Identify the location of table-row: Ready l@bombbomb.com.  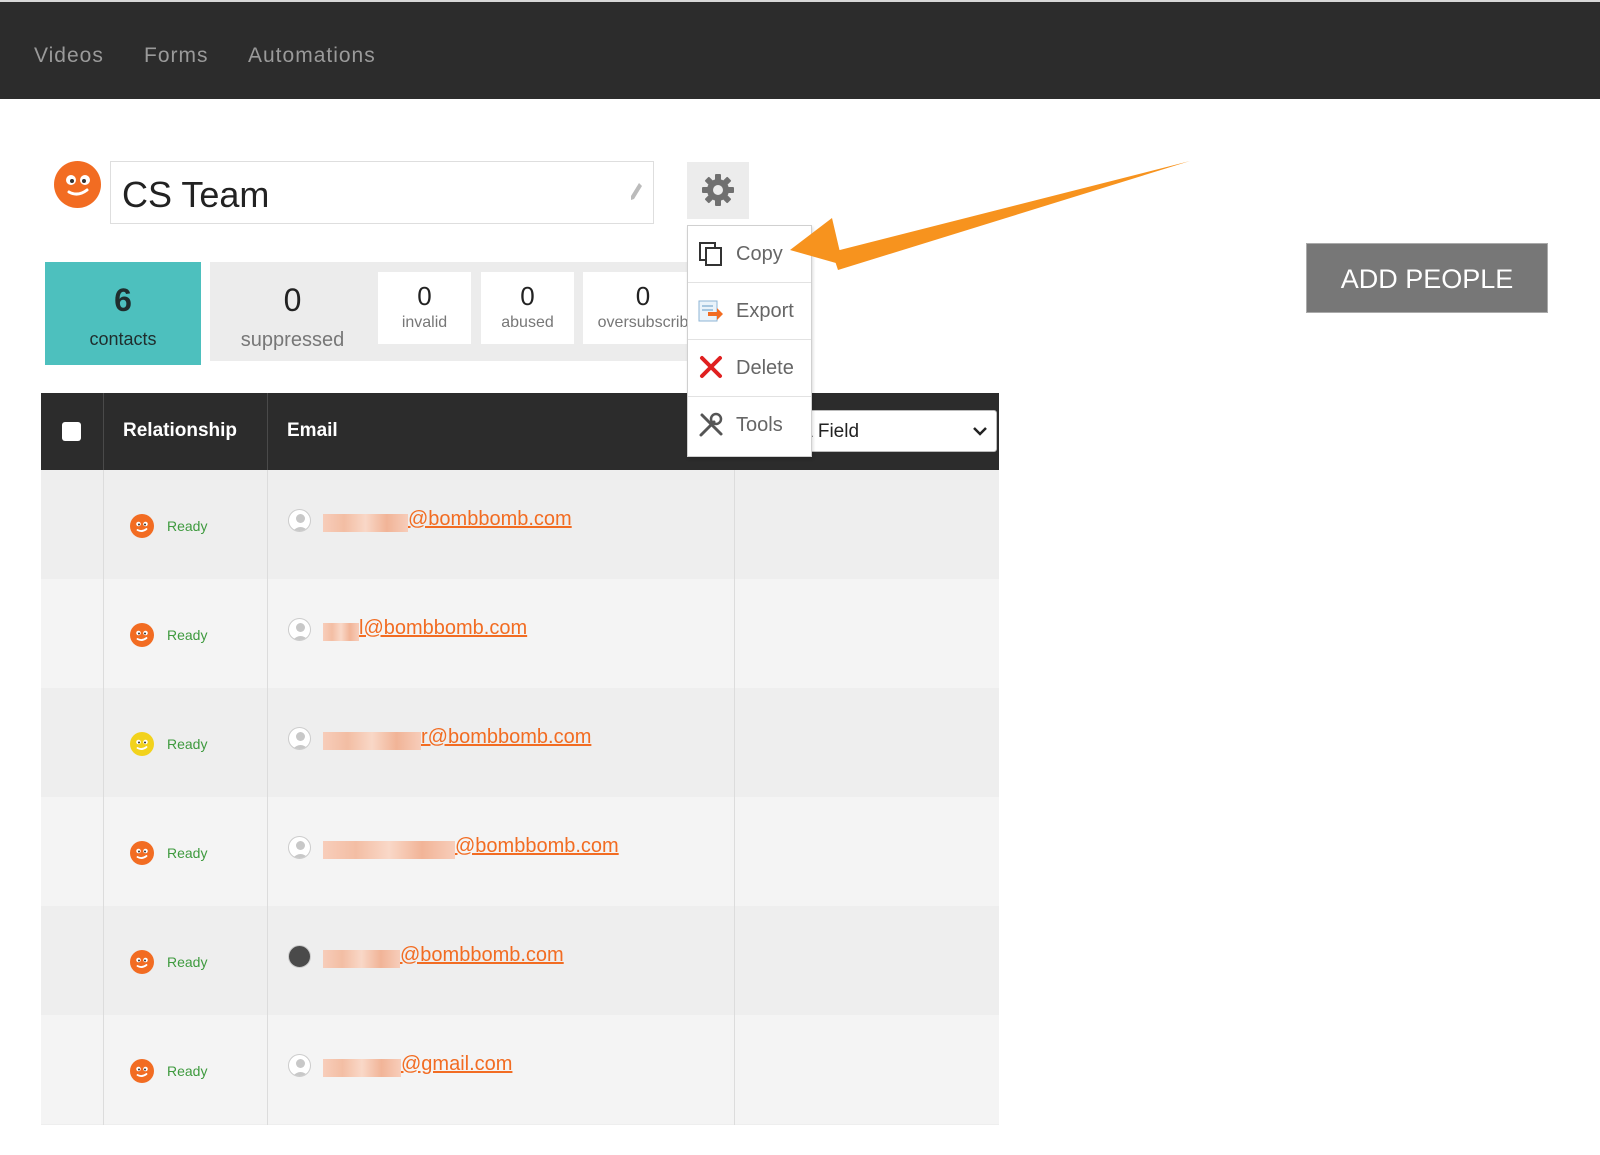
(520, 633).